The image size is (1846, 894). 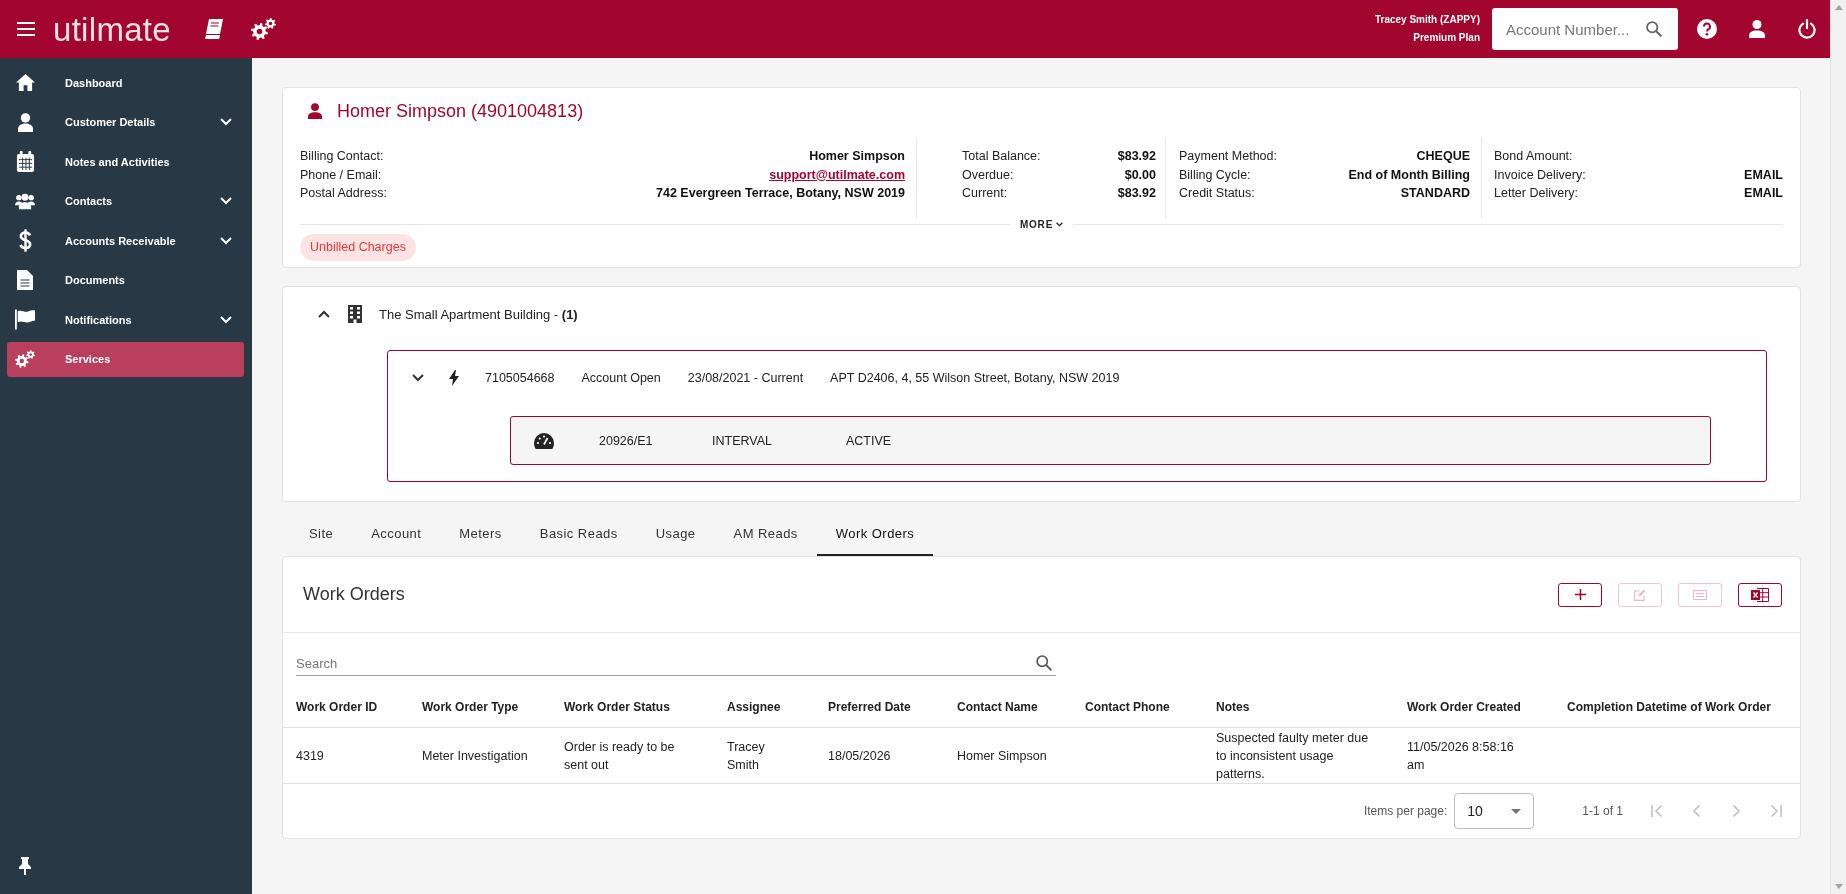 What do you see at coordinates (745, 378) in the screenshot?
I see `service-period: 23/08/2021 - Current` at bounding box center [745, 378].